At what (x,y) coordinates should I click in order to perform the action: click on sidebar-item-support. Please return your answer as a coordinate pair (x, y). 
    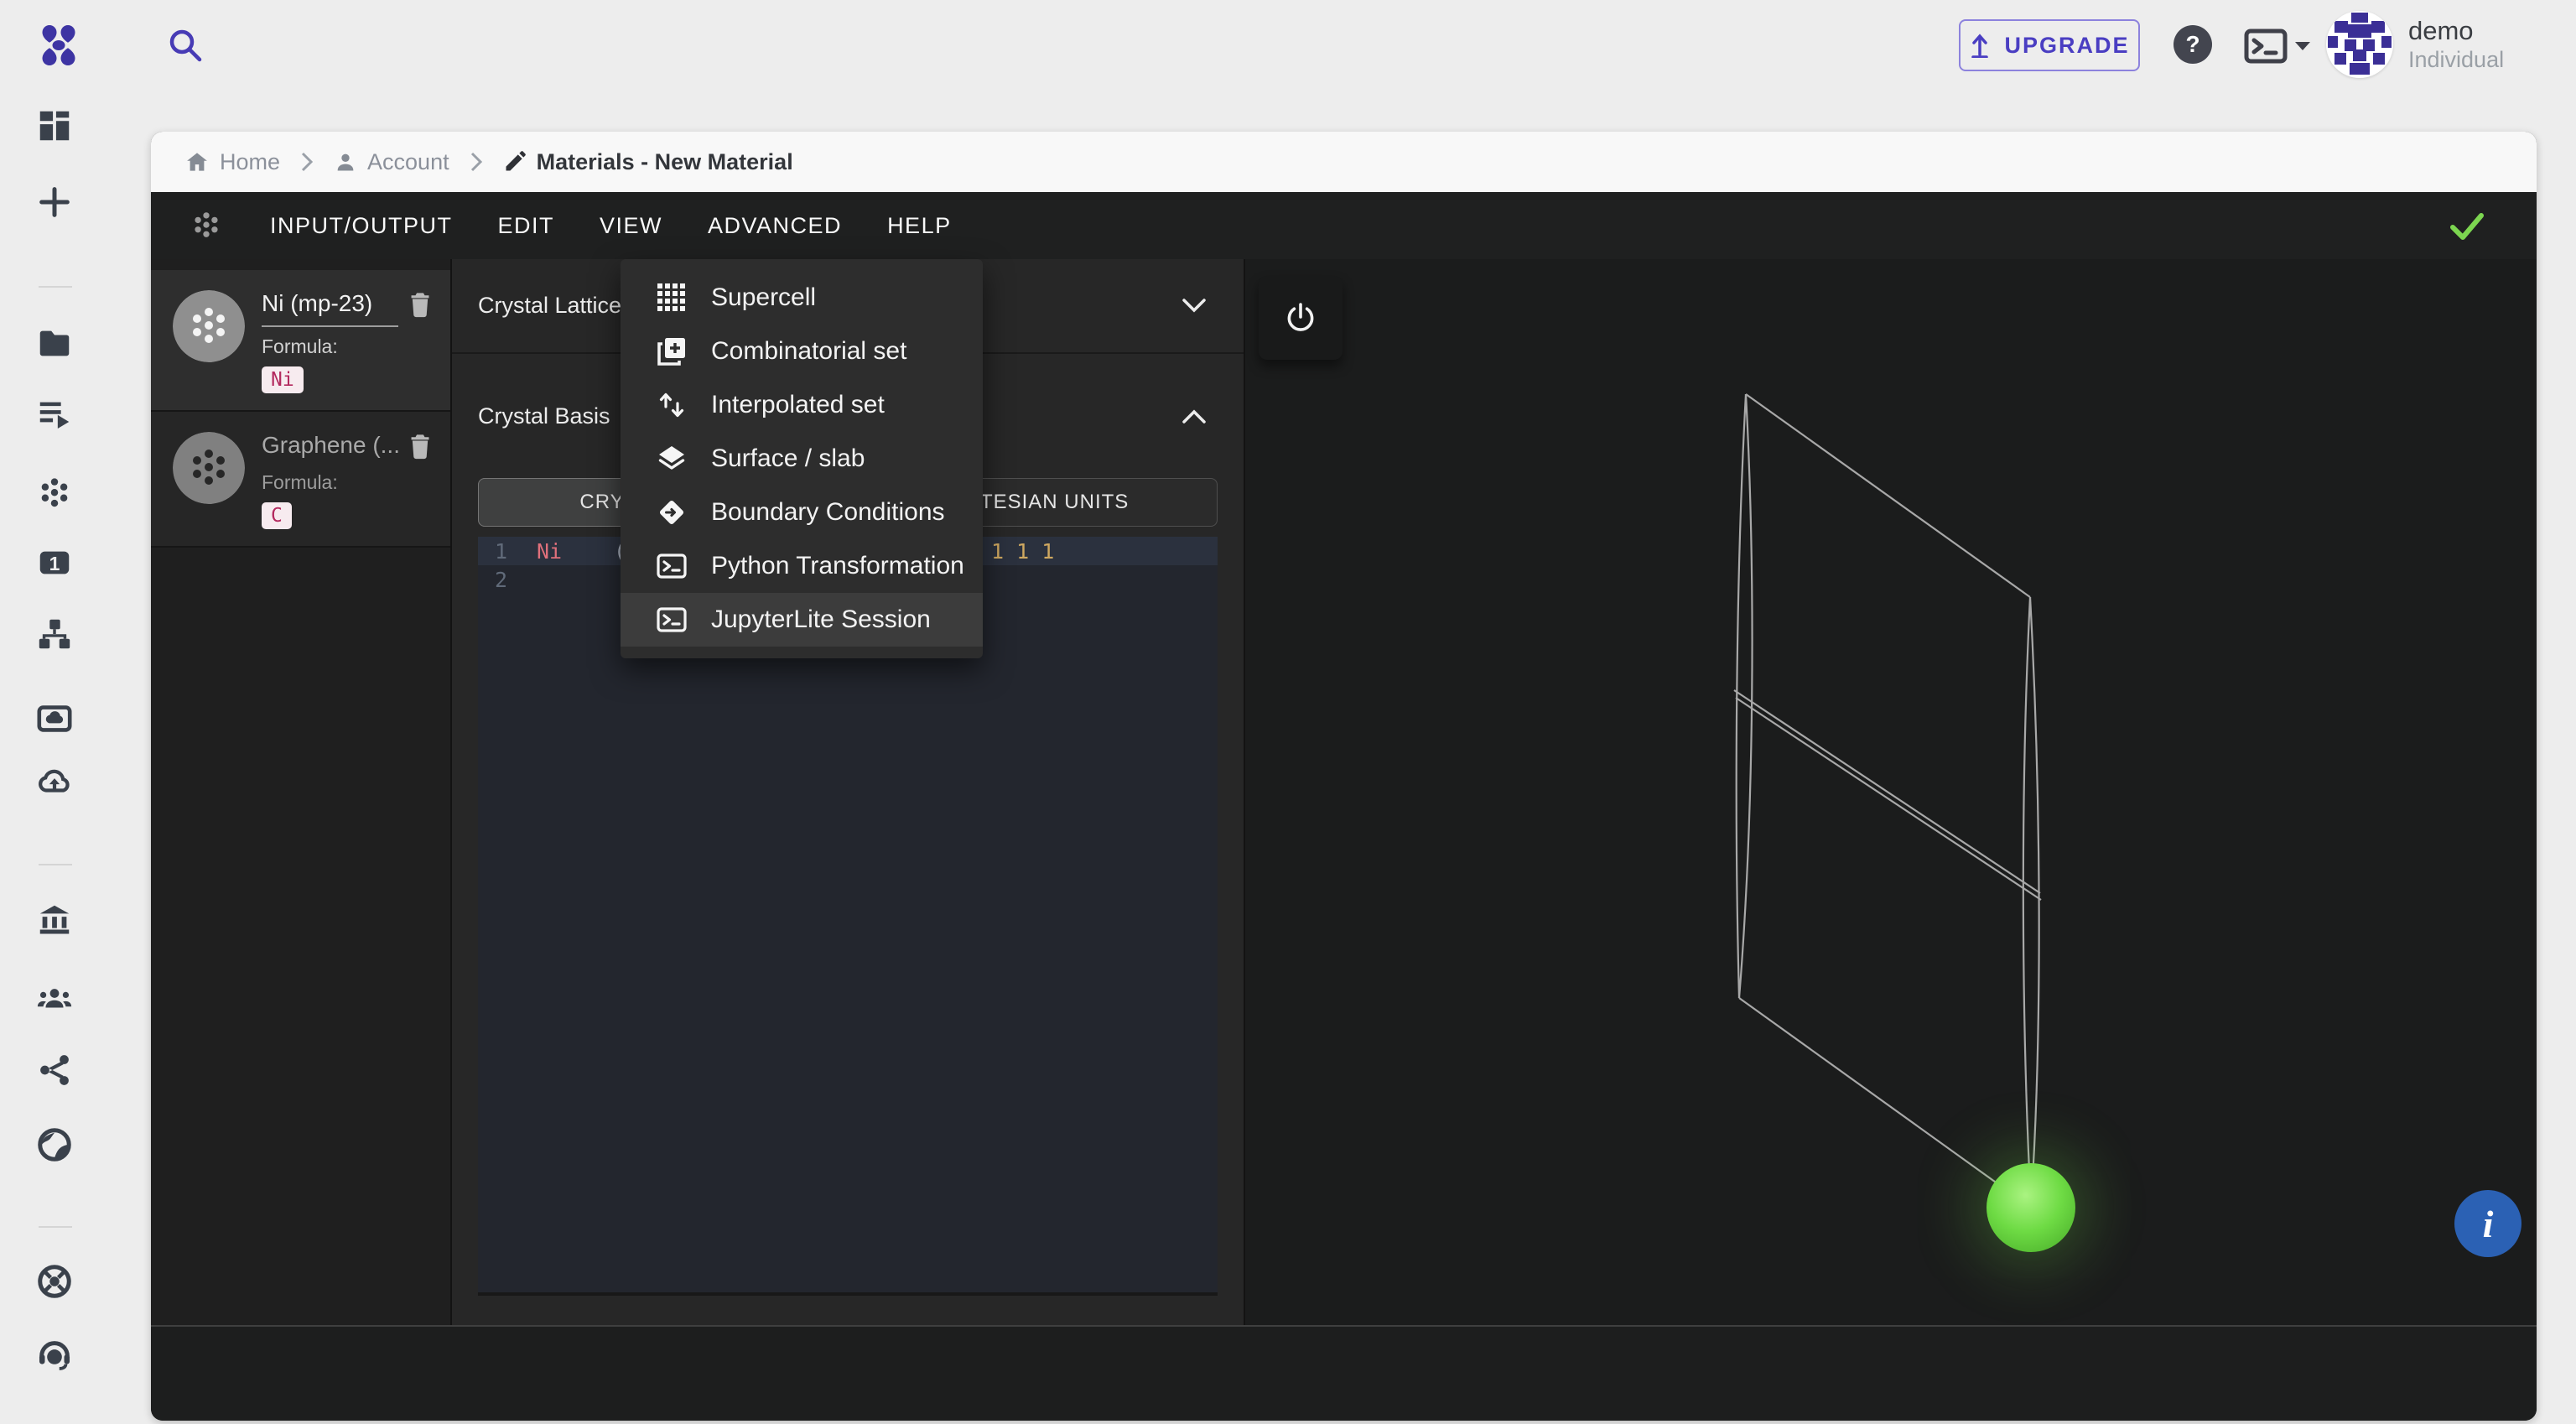
    Looking at the image, I should click on (54, 1281).